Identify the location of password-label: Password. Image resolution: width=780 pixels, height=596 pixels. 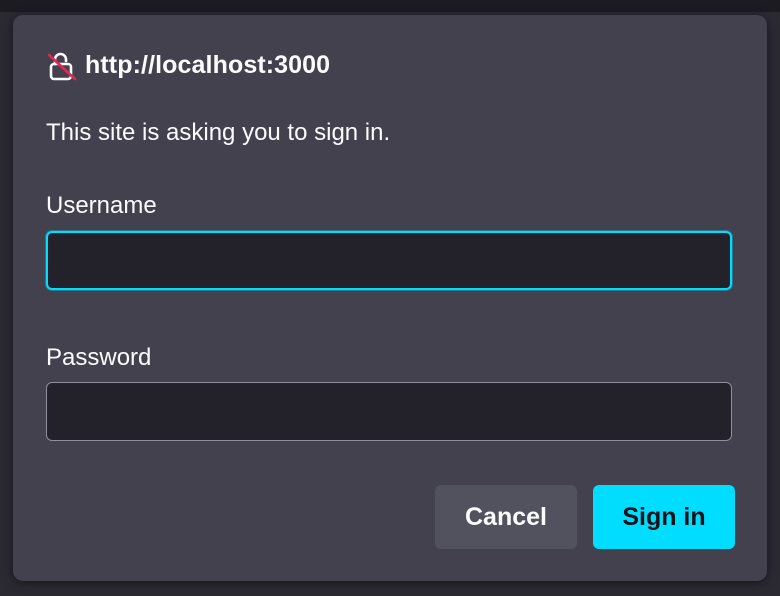
(99, 357).